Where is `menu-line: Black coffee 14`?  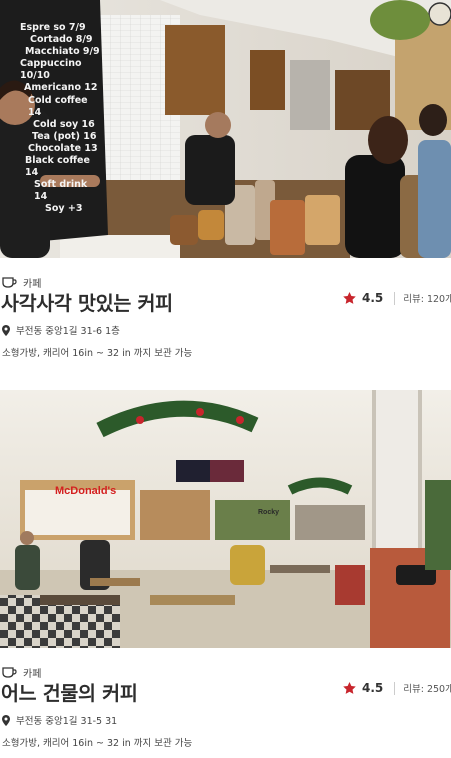
menu-line: Black coffee 14 is located at coordinates (57, 167).